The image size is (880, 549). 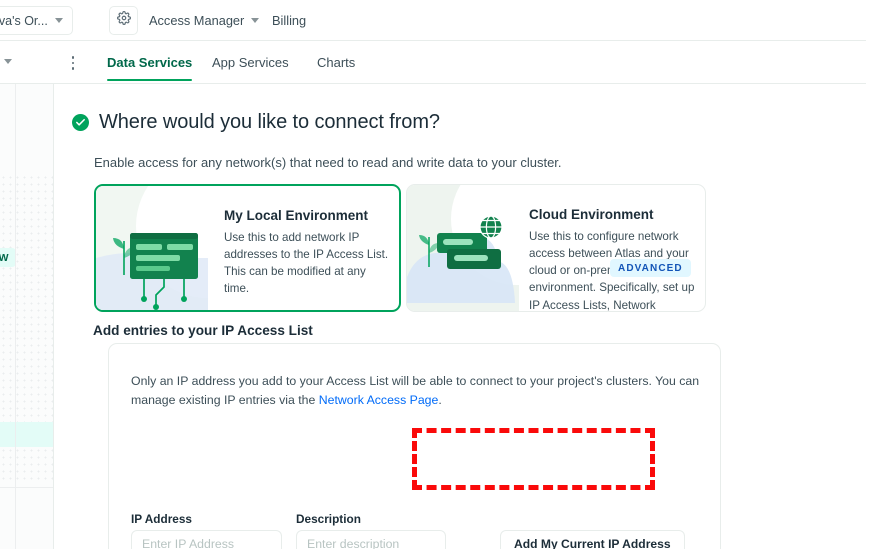 What do you see at coordinates (15, 316) in the screenshot?
I see `sidebar-inner-rail` at bounding box center [15, 316].